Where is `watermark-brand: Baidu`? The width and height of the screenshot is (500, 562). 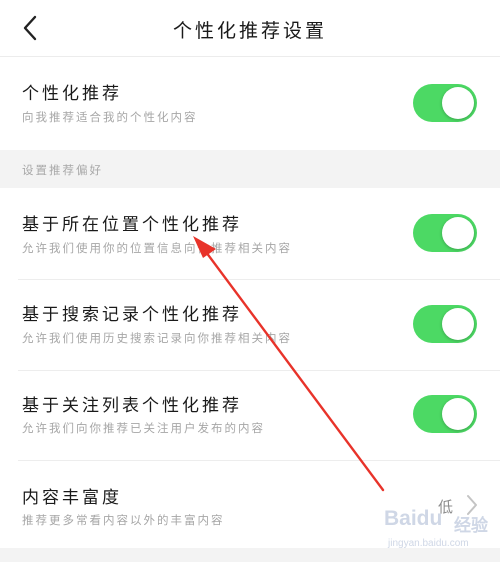
watermark-brand: Baidu is located at coordinates (413, 518).